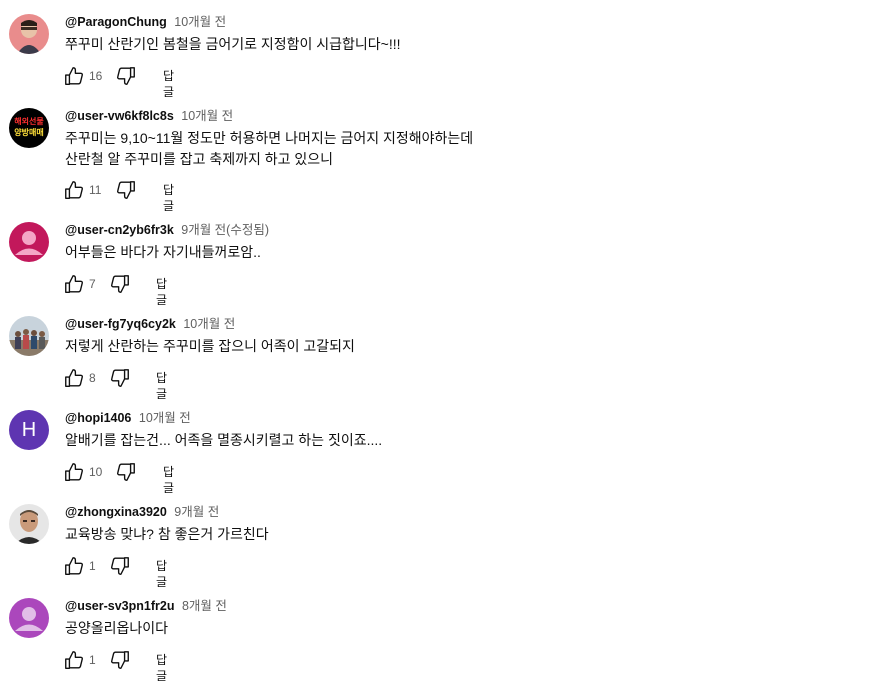 This screenshot has width=896, height=684. I want to click on comment-author: @ParagonChung, so click(116, 22).